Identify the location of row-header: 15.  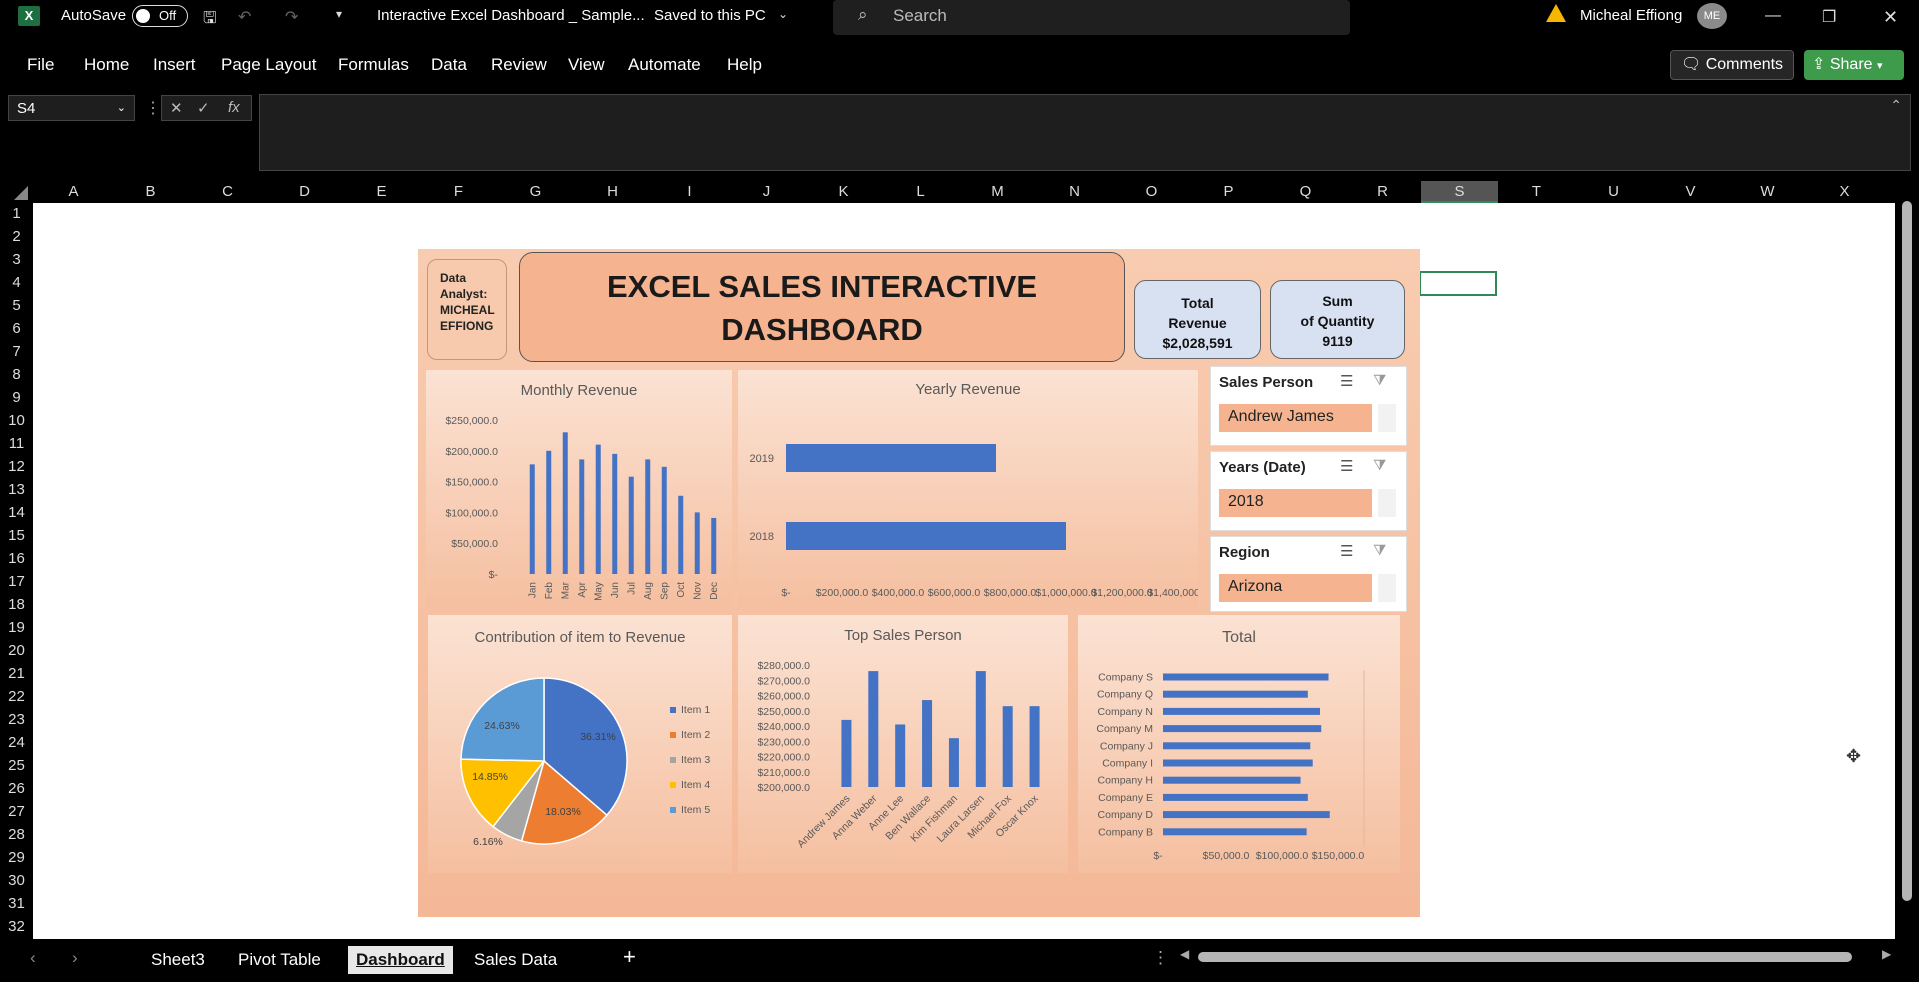
(16, 535).